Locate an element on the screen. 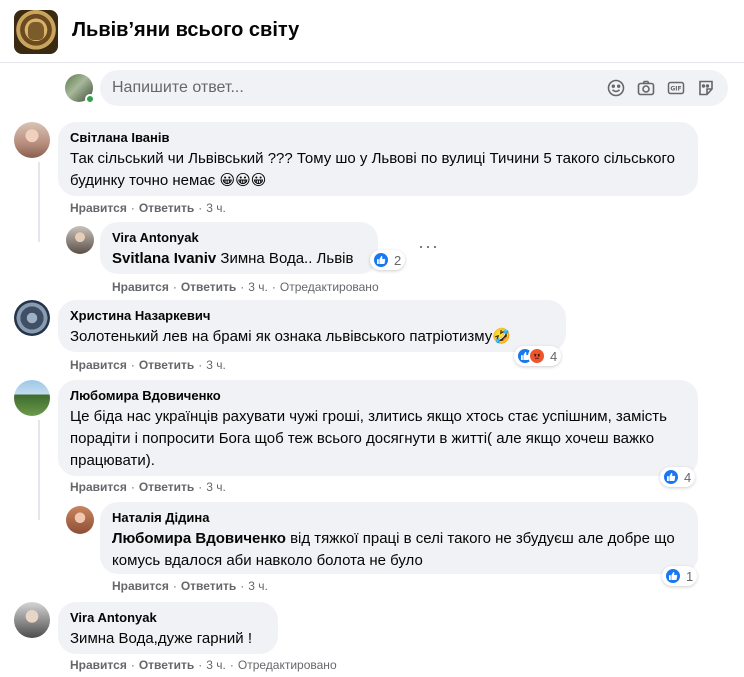 The image size is (744, 677). reply-input is located at coordinates (352, 88).